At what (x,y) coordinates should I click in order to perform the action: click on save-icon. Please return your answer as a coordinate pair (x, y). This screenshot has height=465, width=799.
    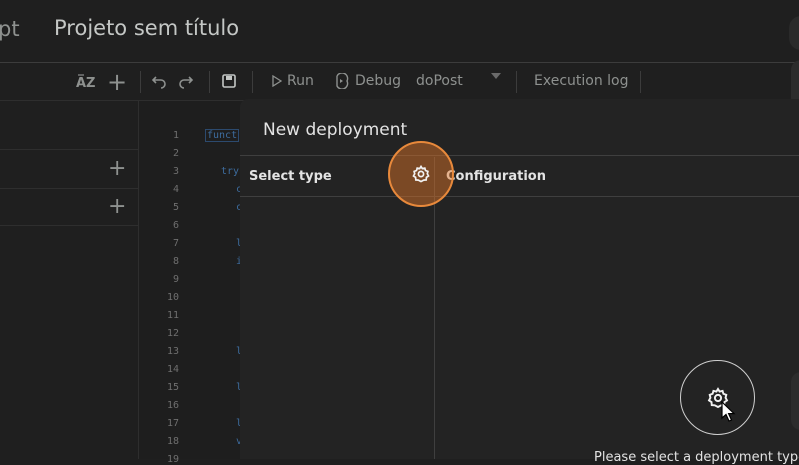
    Looking at the image, I should click on (229, 81).